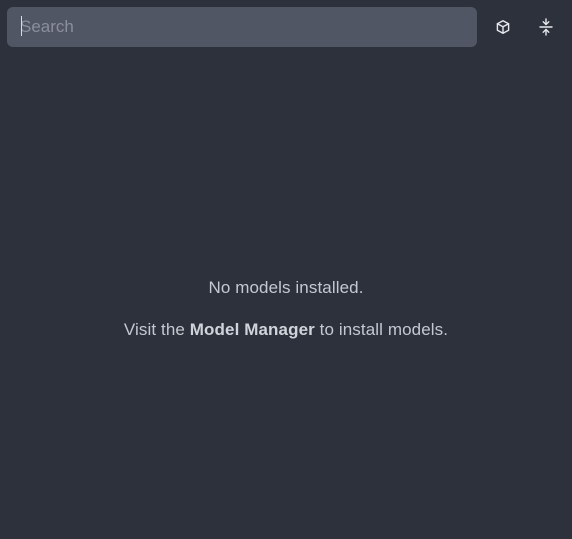 This screenshot has width=572, height=539. I want to click on model-manager-link: Model Manager, so click(252, 329).